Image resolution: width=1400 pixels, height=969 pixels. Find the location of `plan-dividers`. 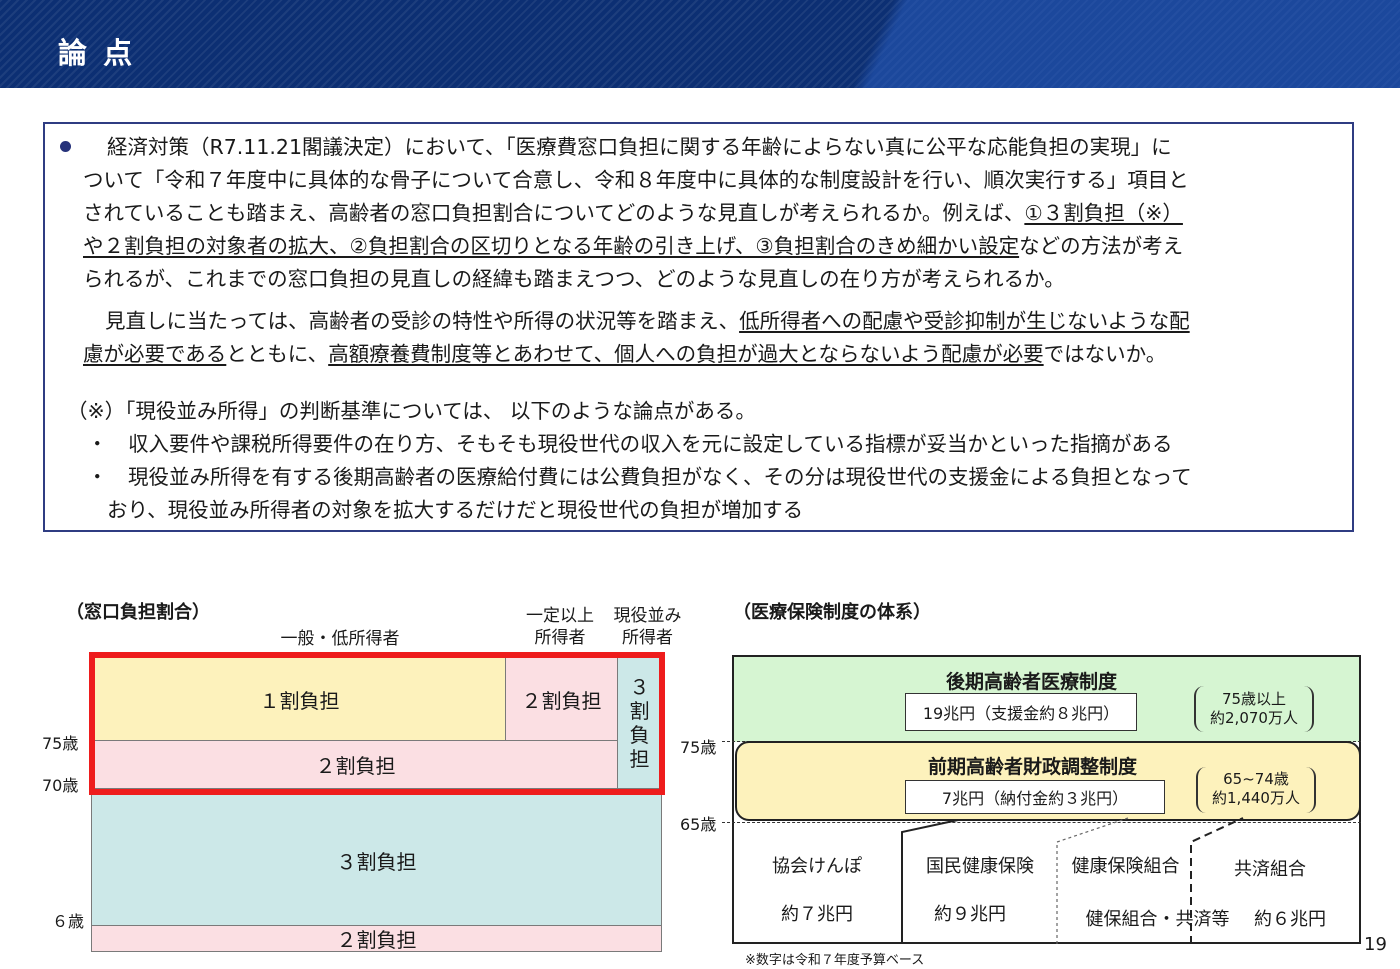

plan-dividers is located at coordinates (1072, 880).